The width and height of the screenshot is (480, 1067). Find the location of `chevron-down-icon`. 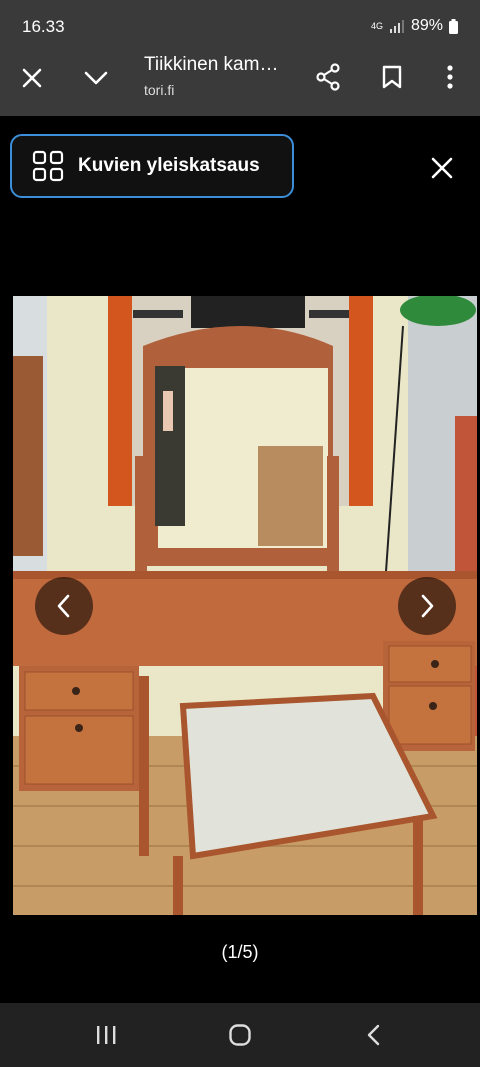

chevron-down-icon is located at coordinates (96, 78).